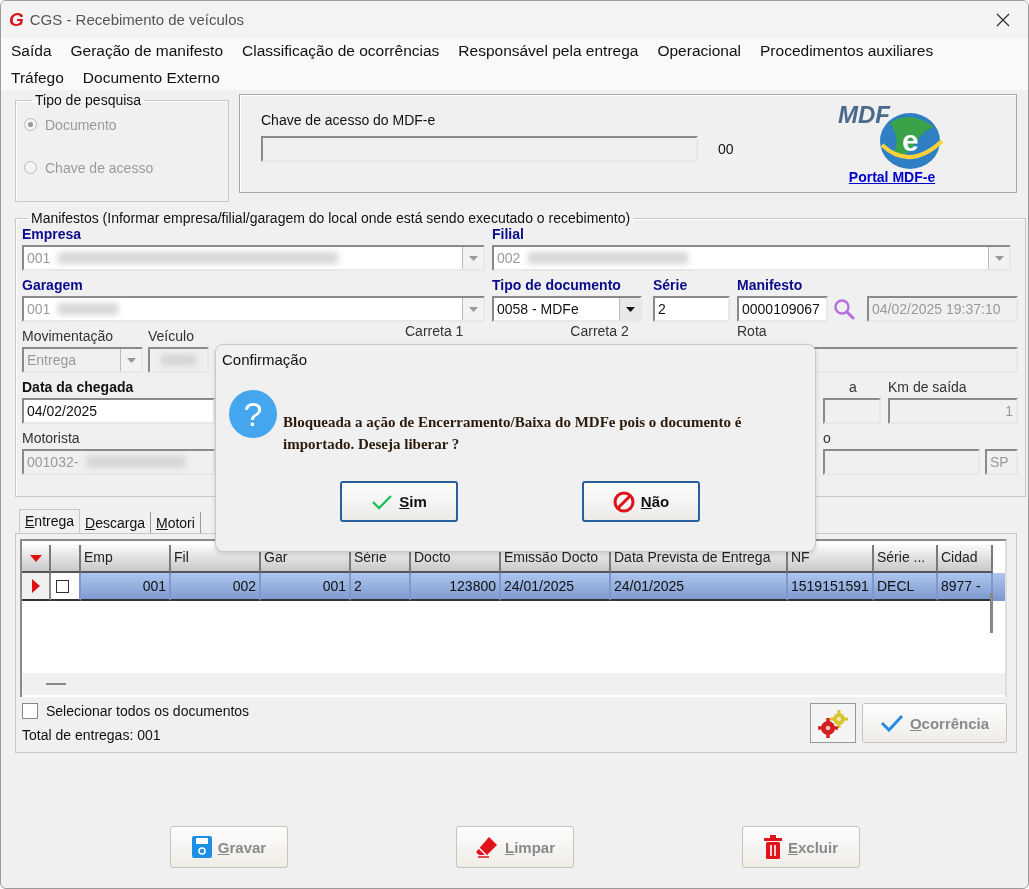 This screenshot has width=1029, height=889. I want to click on mdfe-logo: MDF e, so click(892, 135).